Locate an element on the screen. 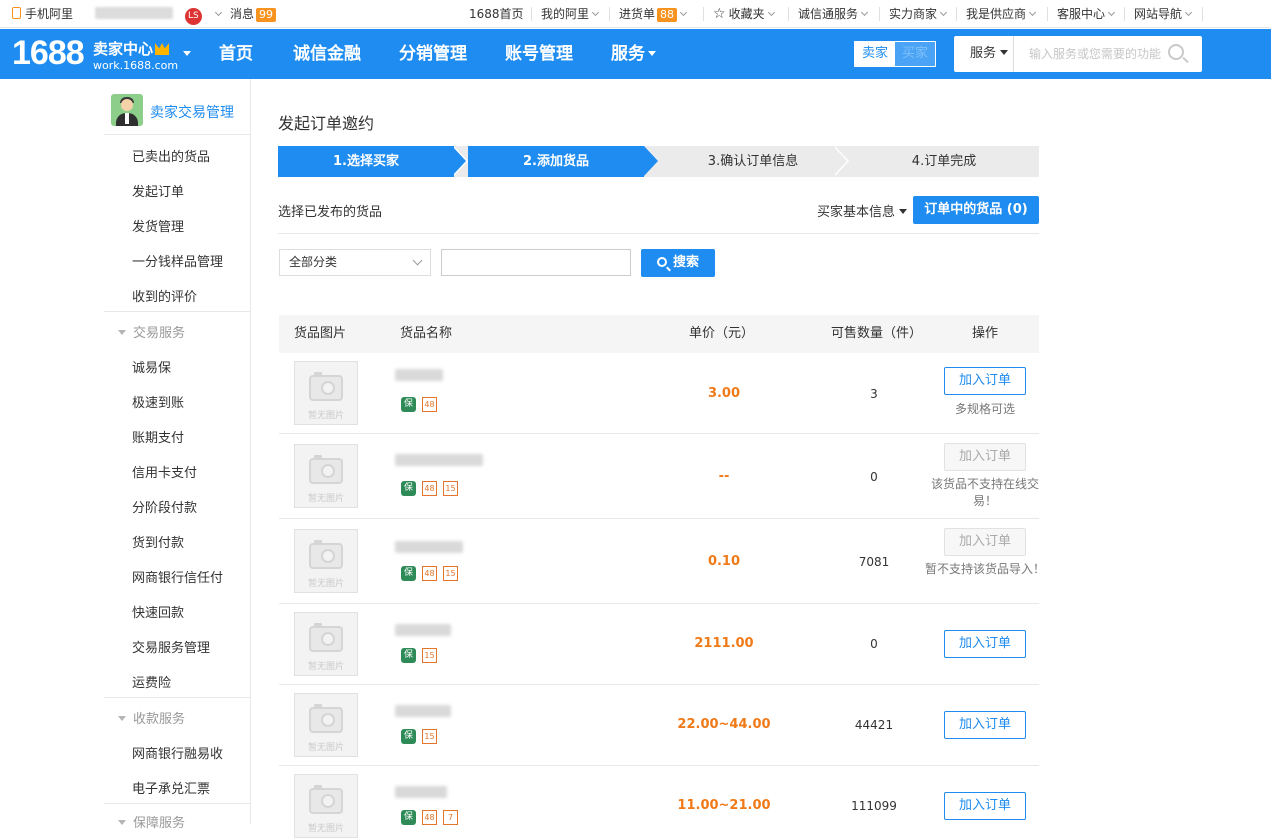  role-seller-tab: 卖家 is located at coordinates (875, 54).